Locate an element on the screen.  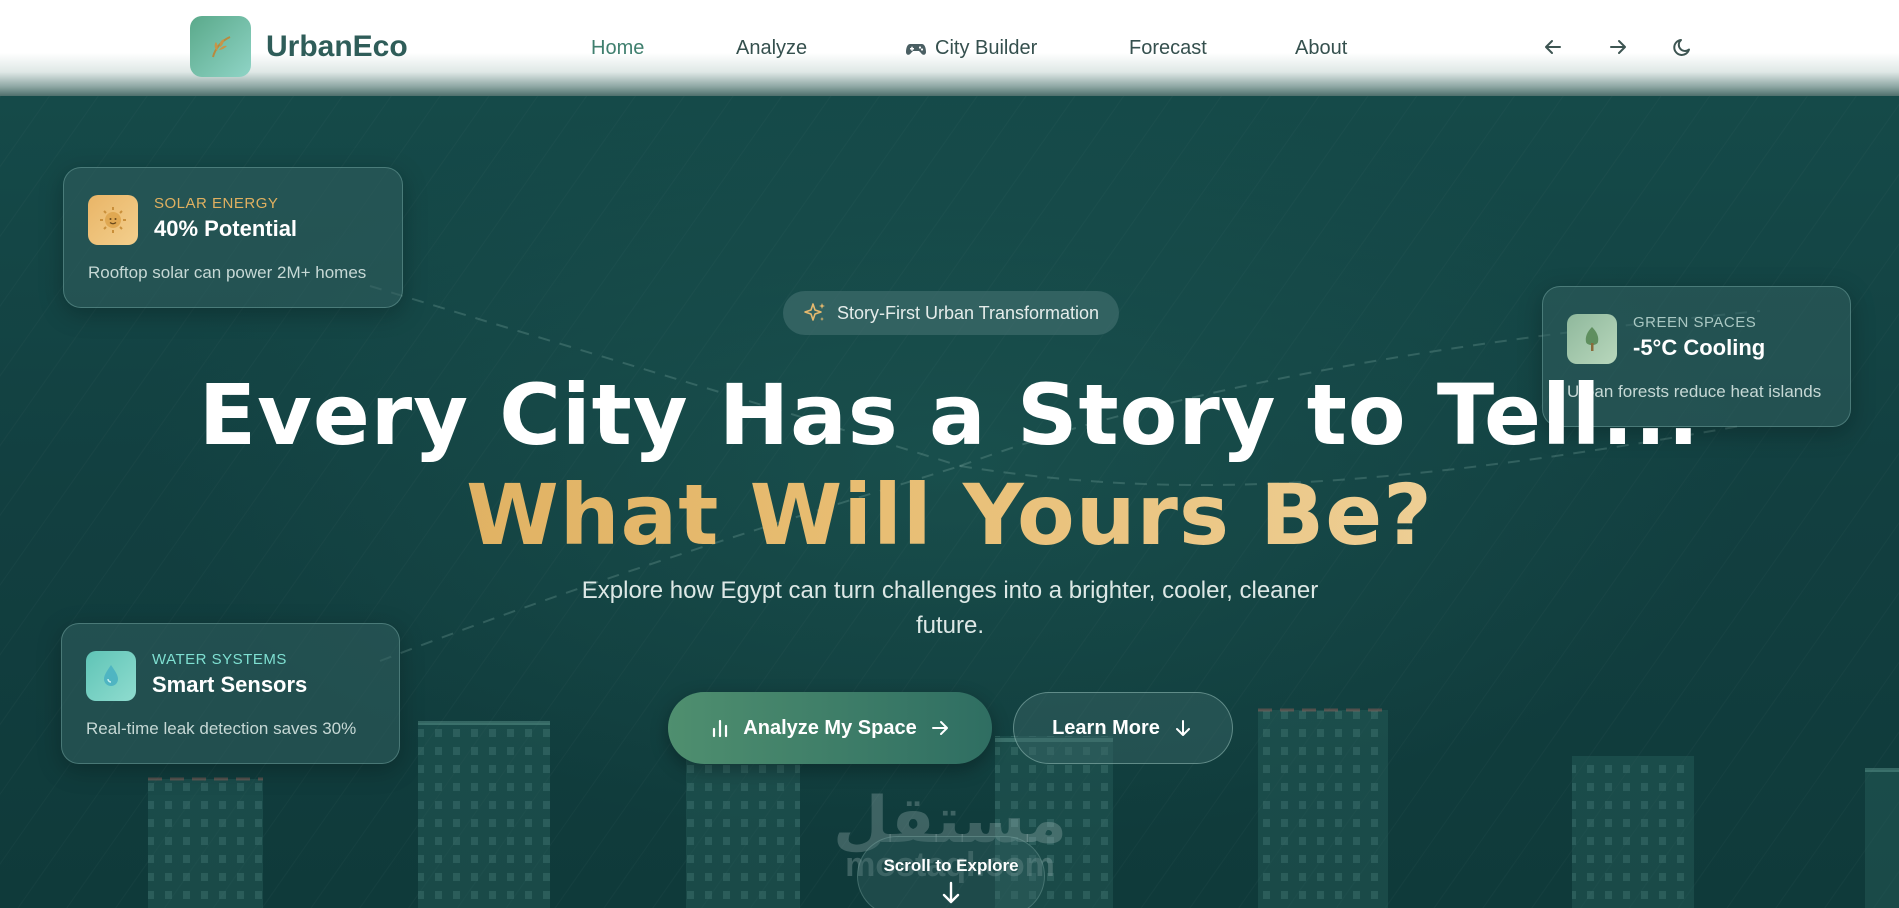
sun-icon is located at coordinates (113, 220).